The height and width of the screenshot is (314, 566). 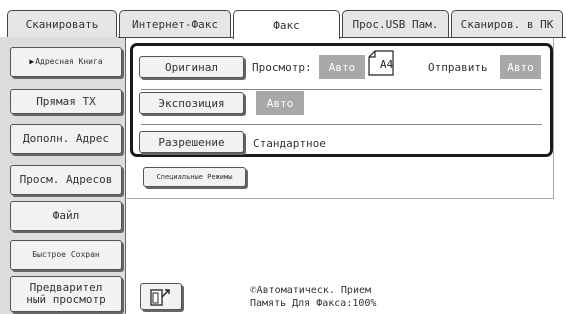 What do you see at coordinates (66, 101) in the screenshot?
I see `direct-tx-button: Прямая TX` at bounding box center [66, 101].